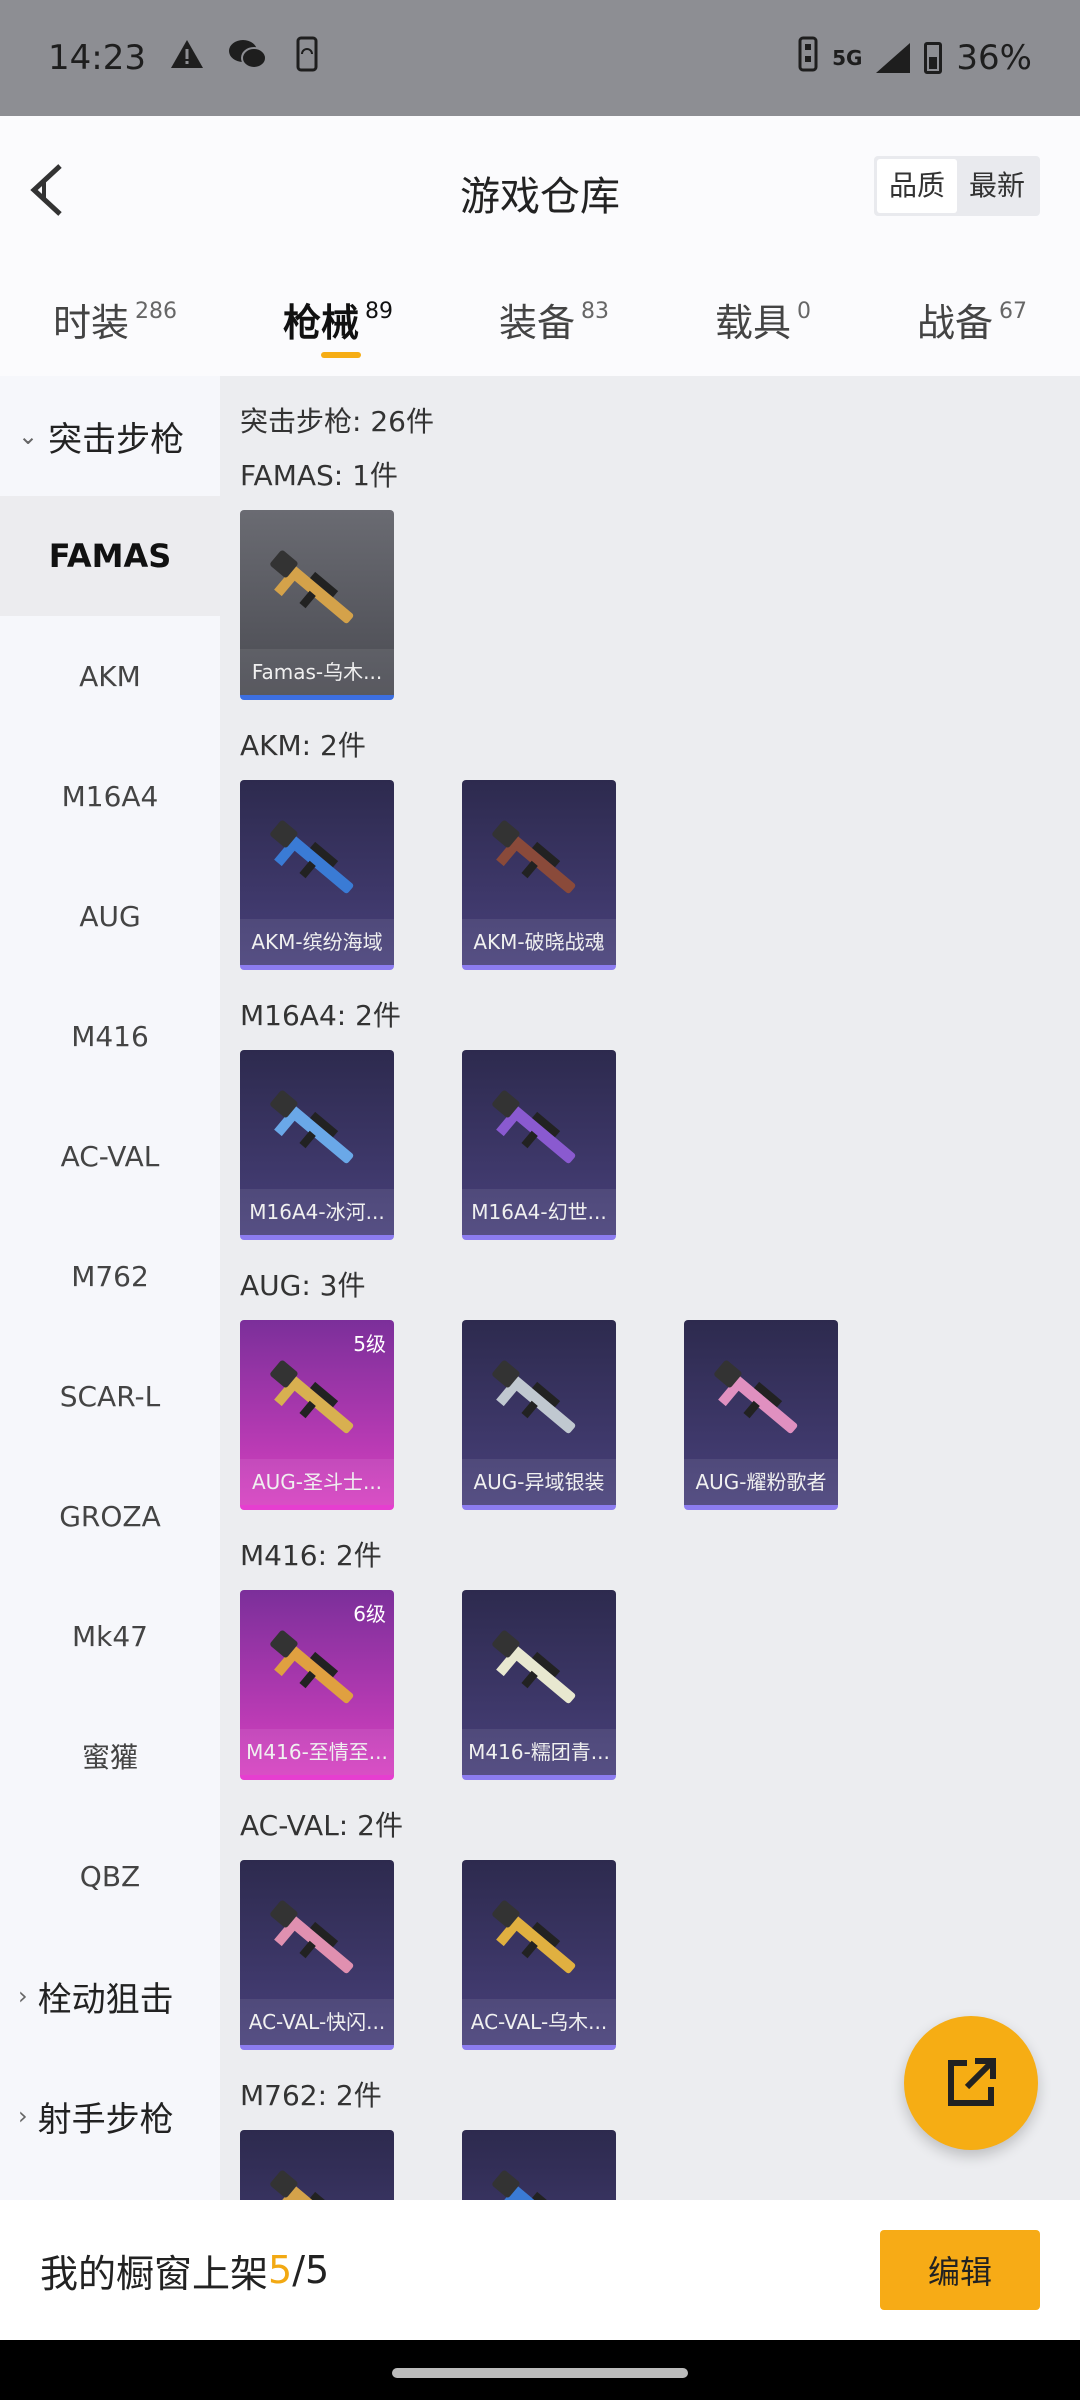 This screenshot has width=1080, height=2400. I want to click on section-title: AC-VAL: 2件, so click(321, 1825).